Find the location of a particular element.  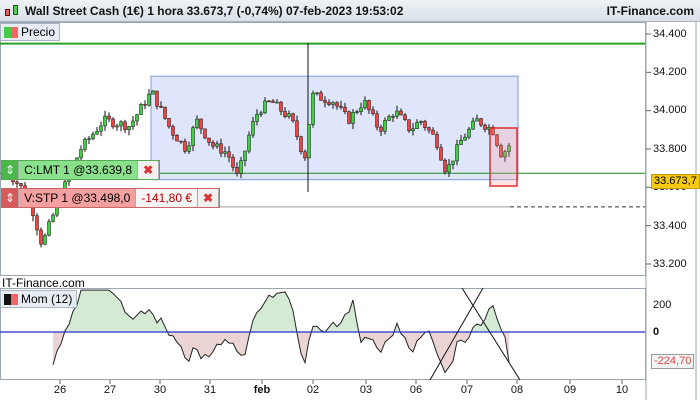

momentum-panel-label: Mom (12) is located at coordinates (39, 299).